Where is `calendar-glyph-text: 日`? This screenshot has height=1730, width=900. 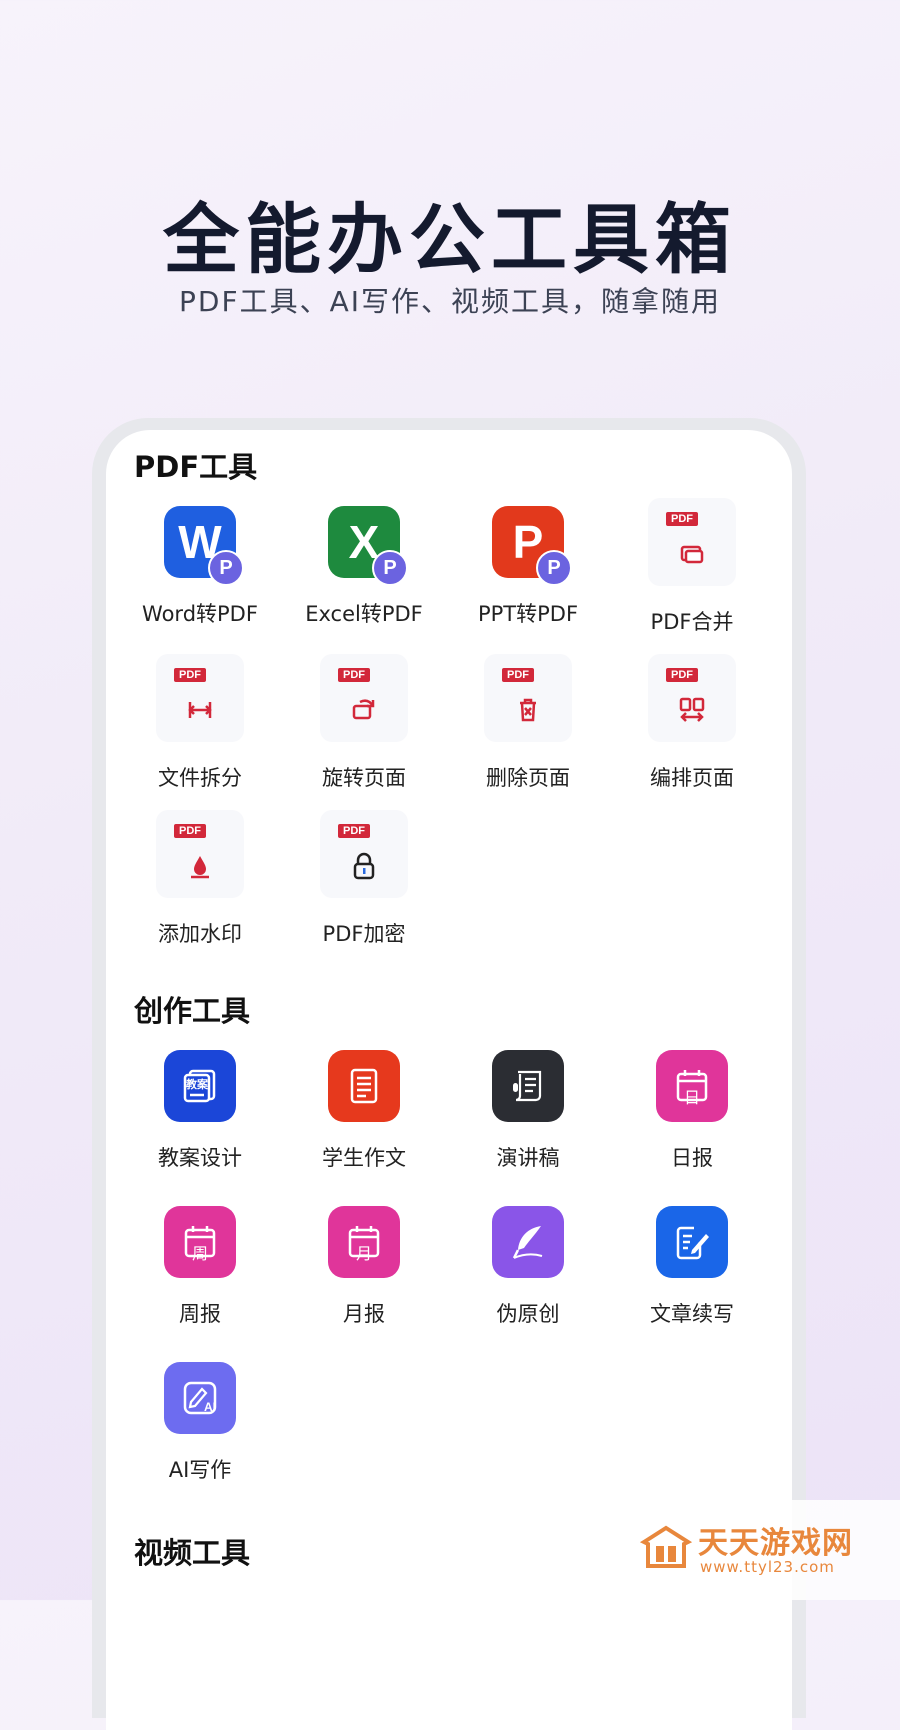 calendar-glyph-text: 日 is located at coordinates (691, 1097).